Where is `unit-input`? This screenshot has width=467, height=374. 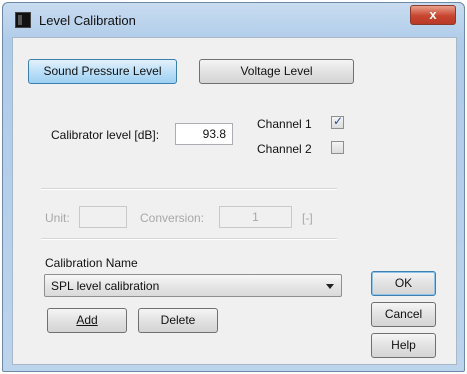
unit-input is located at coordinates (103, 217).